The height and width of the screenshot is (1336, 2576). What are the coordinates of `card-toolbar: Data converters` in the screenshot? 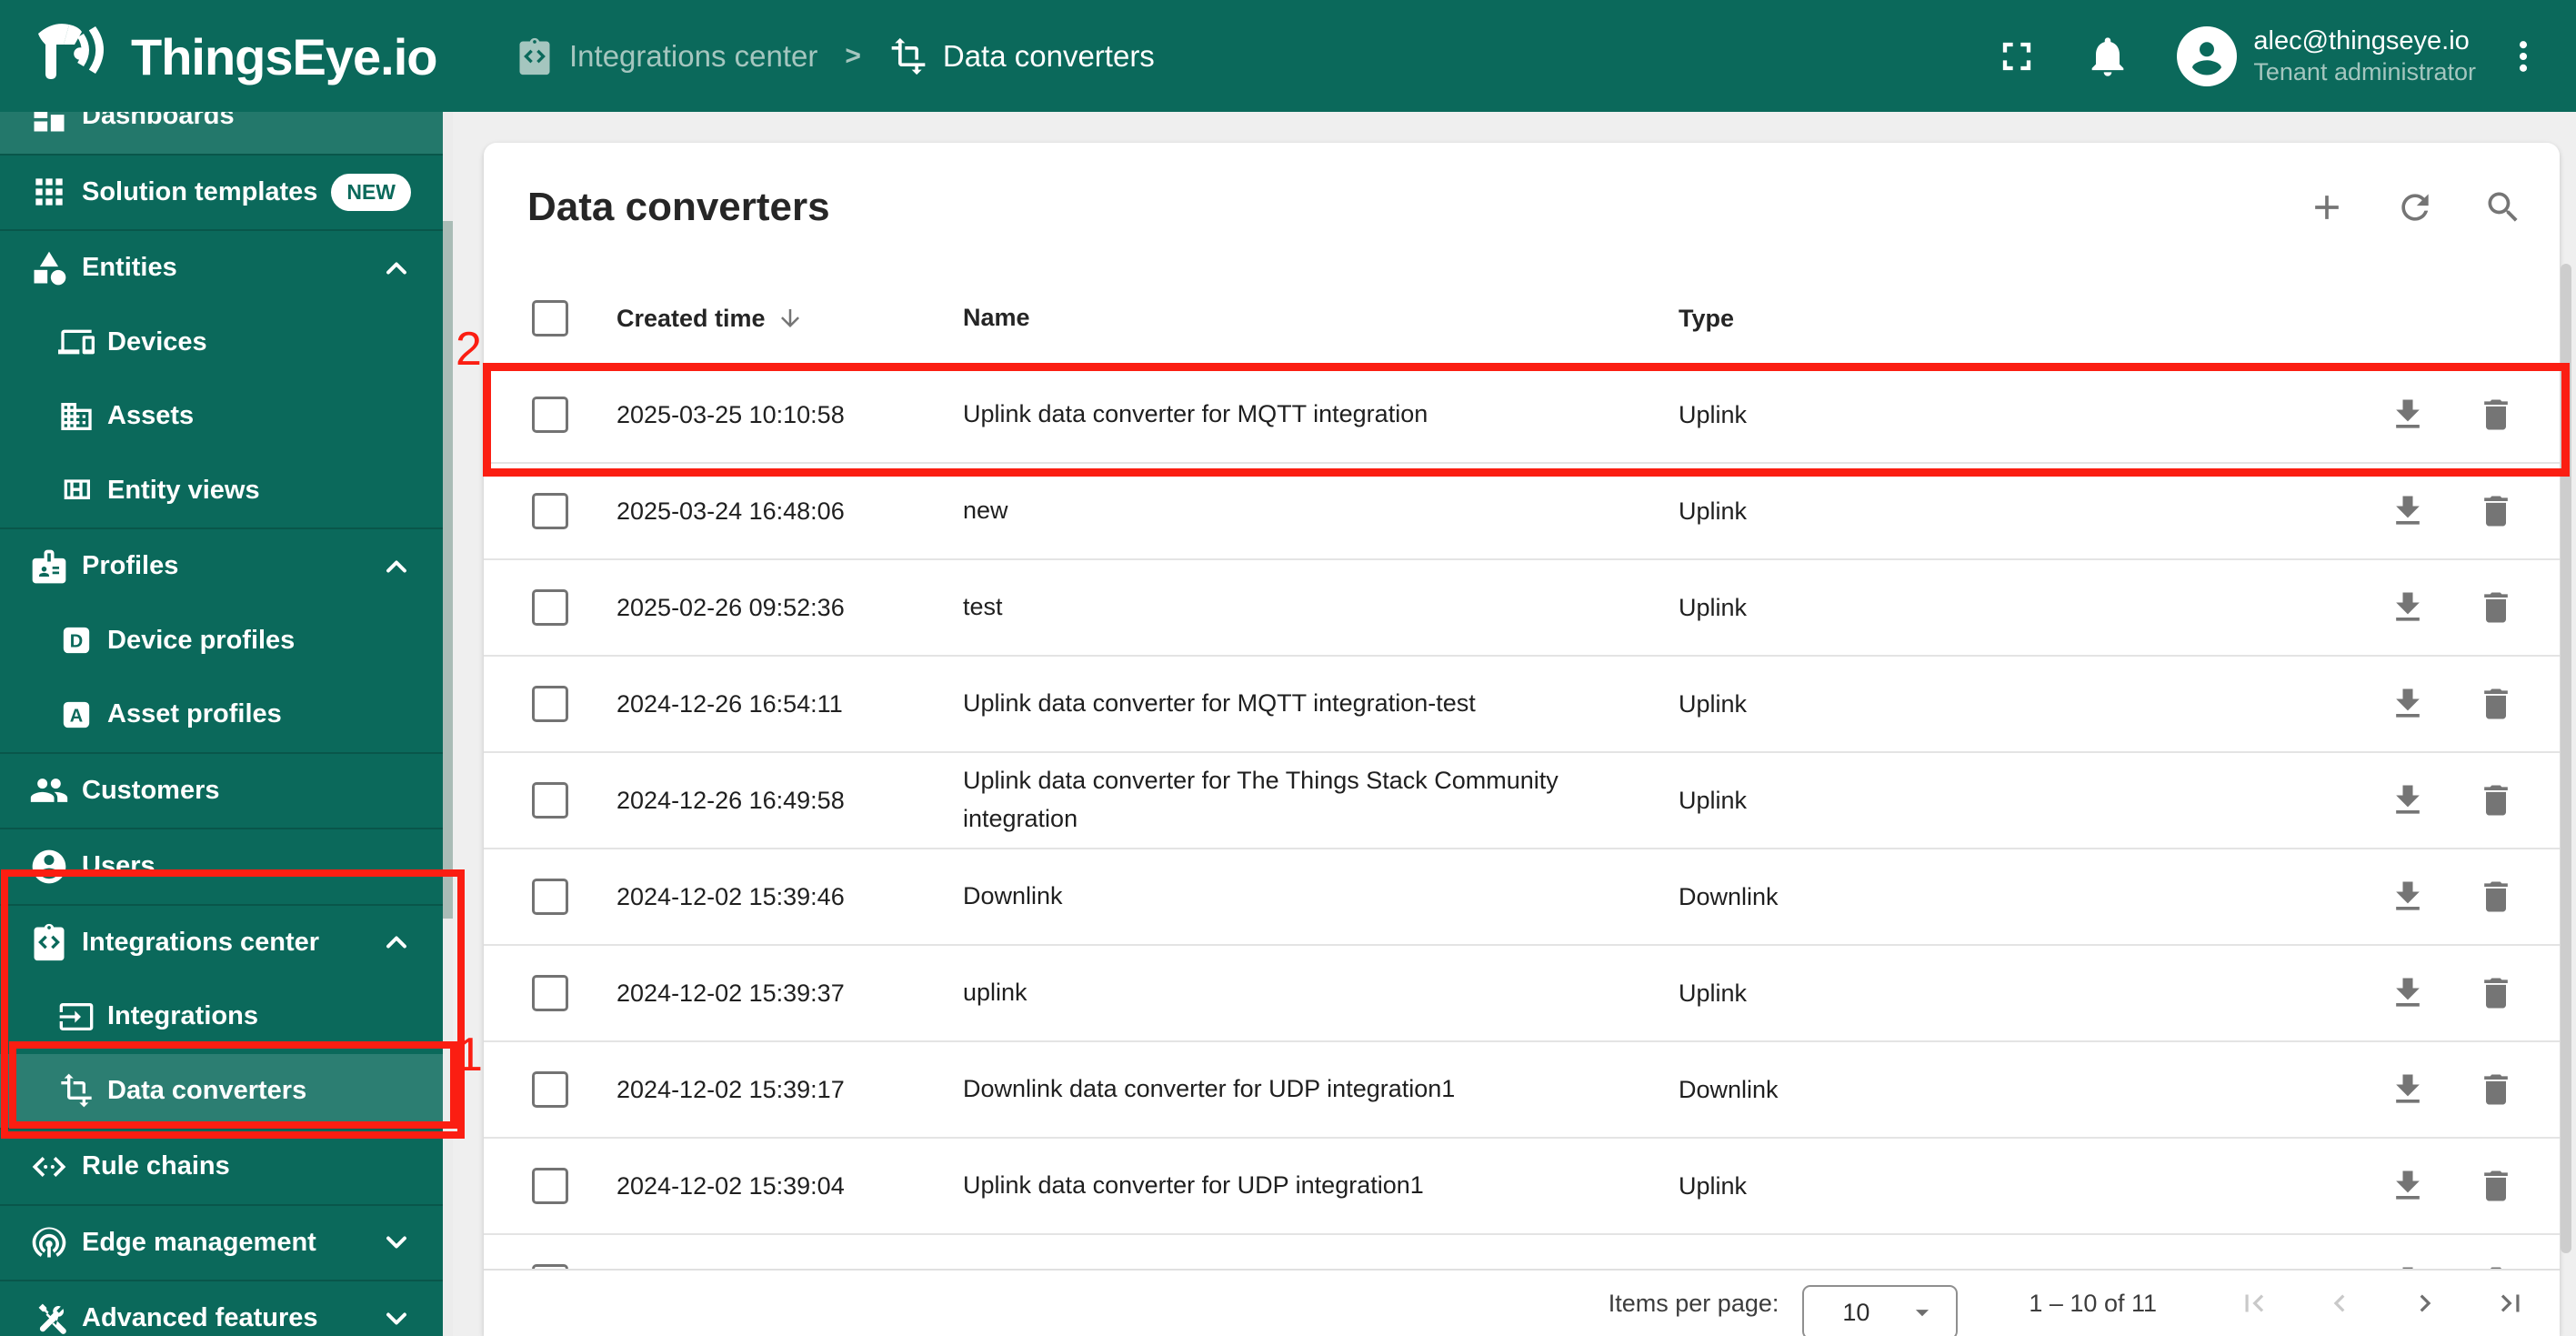 It's located at (1522, 207).